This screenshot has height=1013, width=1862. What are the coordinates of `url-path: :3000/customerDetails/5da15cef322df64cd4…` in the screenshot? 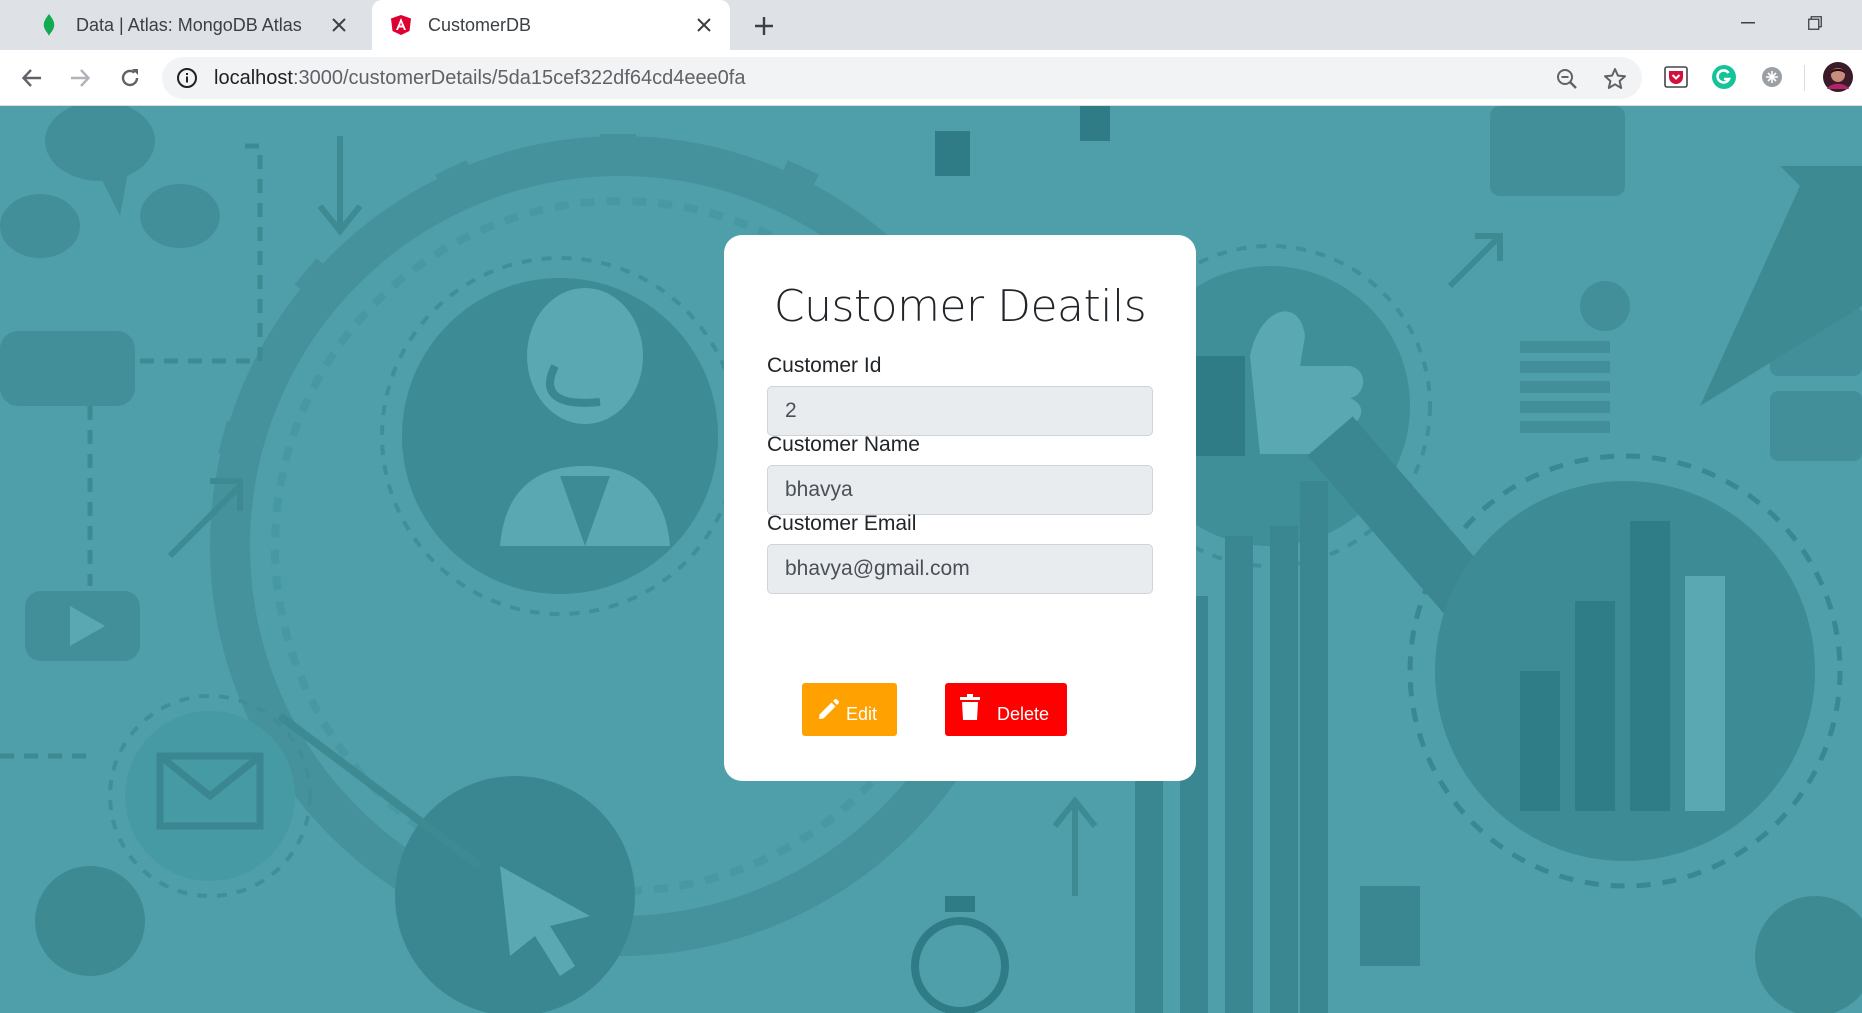 It's located at (519, 78).